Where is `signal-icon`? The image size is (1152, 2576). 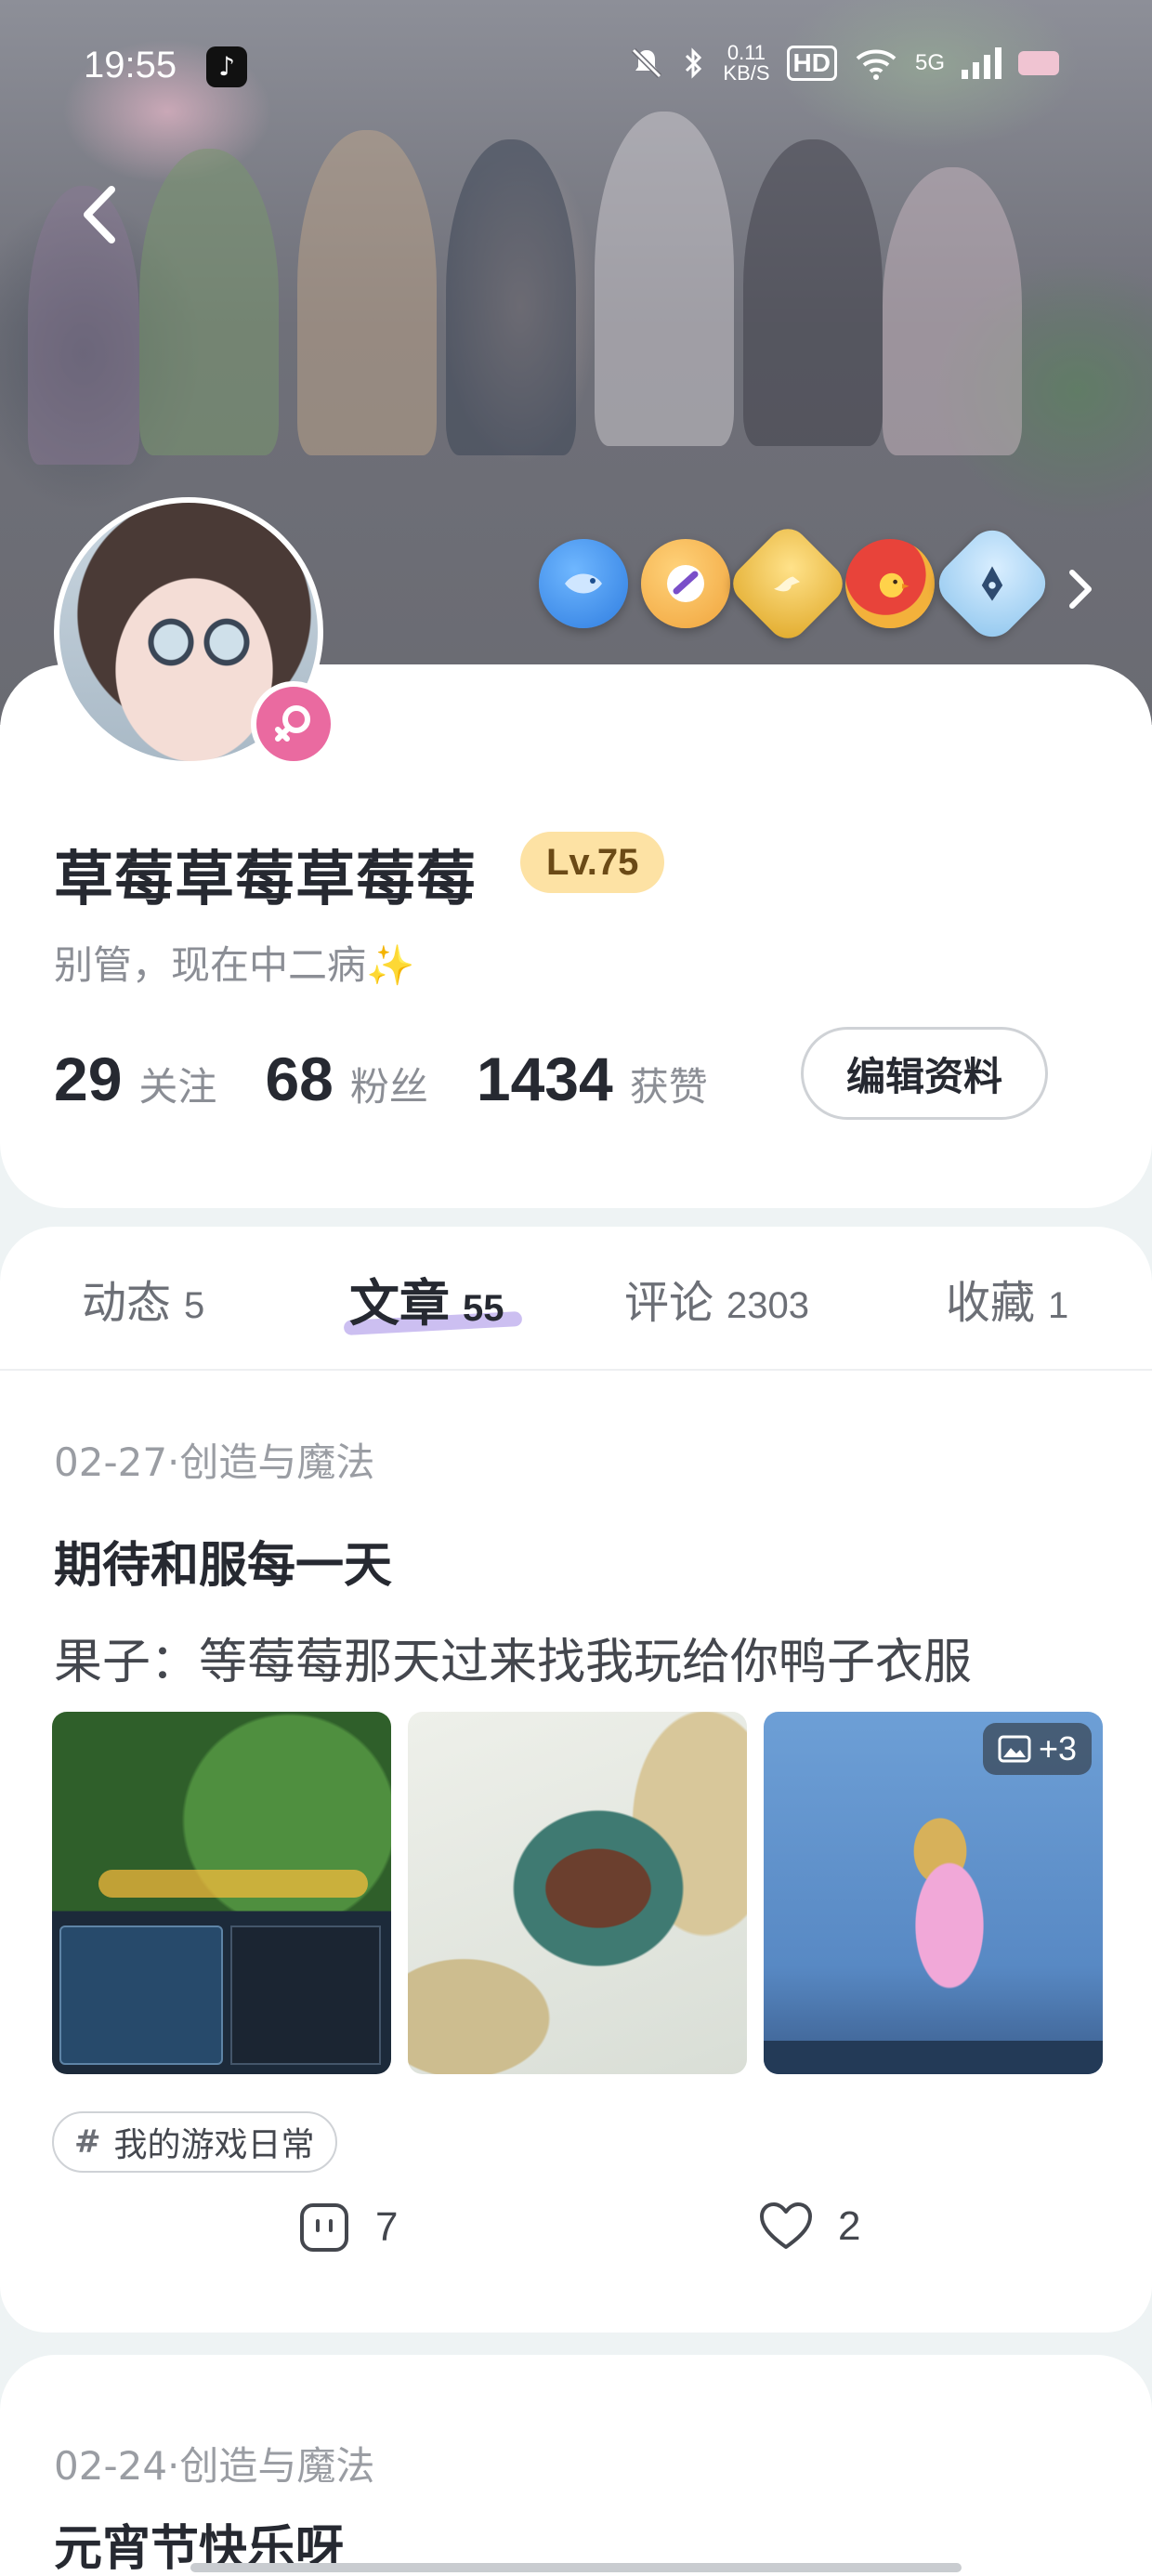
signal-icon is located at coordinates (981, 63).